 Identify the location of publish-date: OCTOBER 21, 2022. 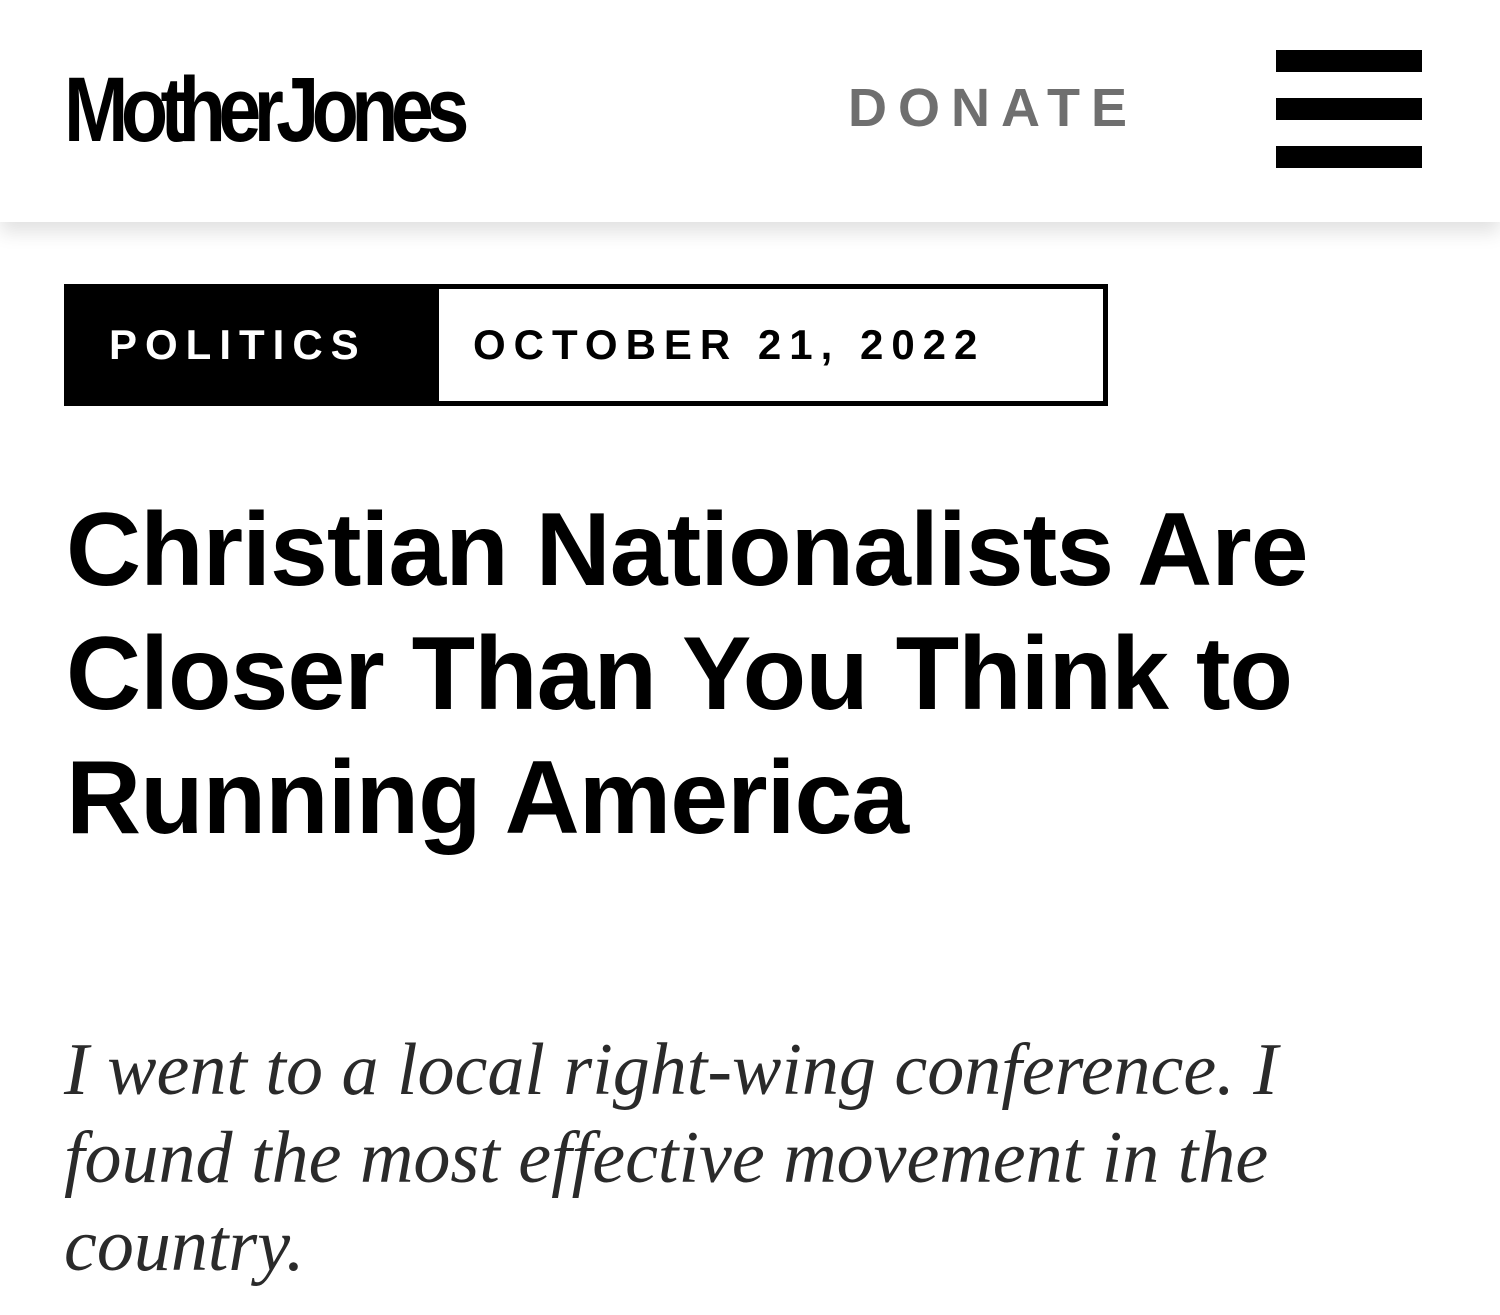
(729, 344).